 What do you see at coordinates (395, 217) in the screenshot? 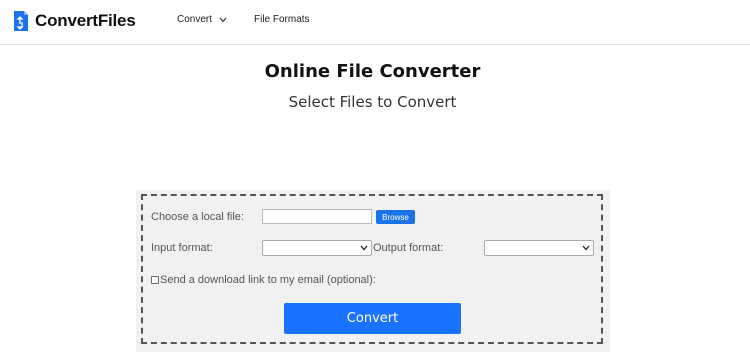
I see `browse-button: Browse` at bounding box center [395, 217].